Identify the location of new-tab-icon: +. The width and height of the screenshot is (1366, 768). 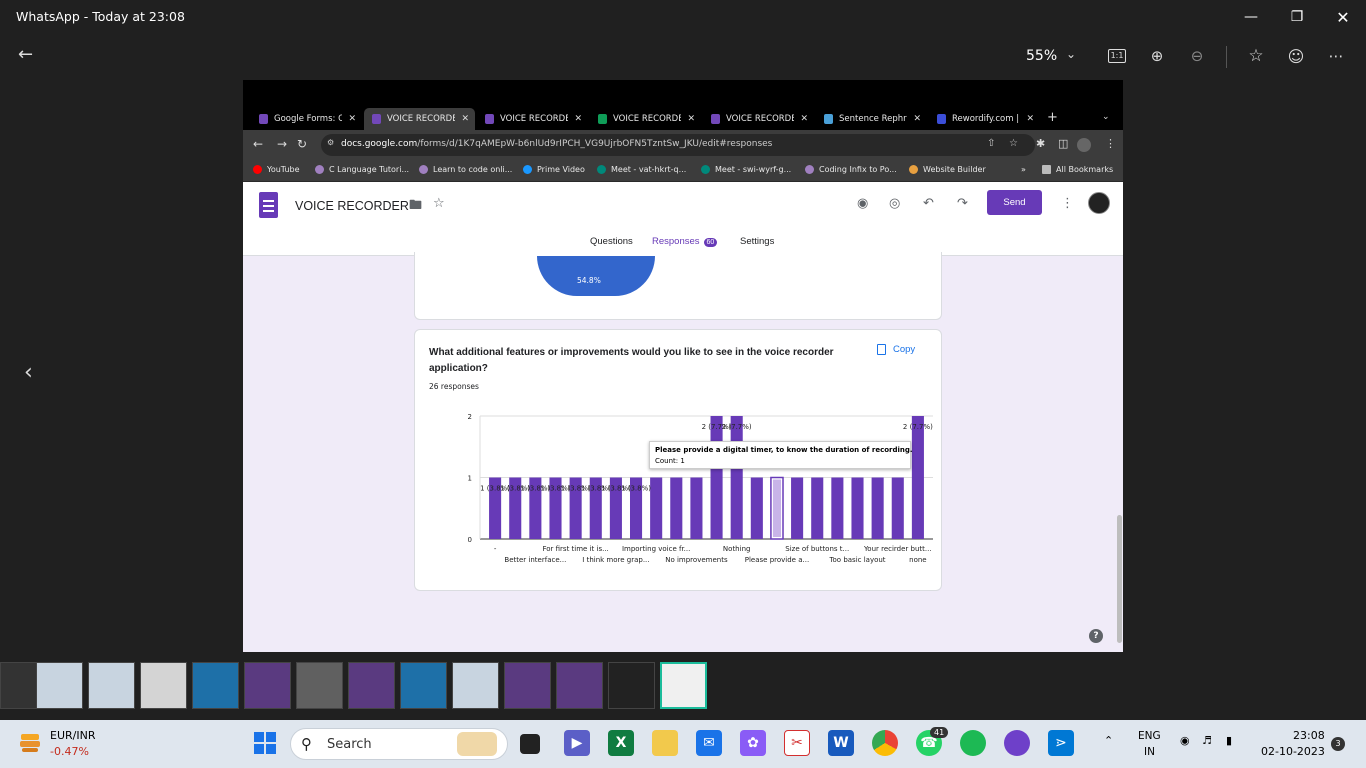
(1052, 117).